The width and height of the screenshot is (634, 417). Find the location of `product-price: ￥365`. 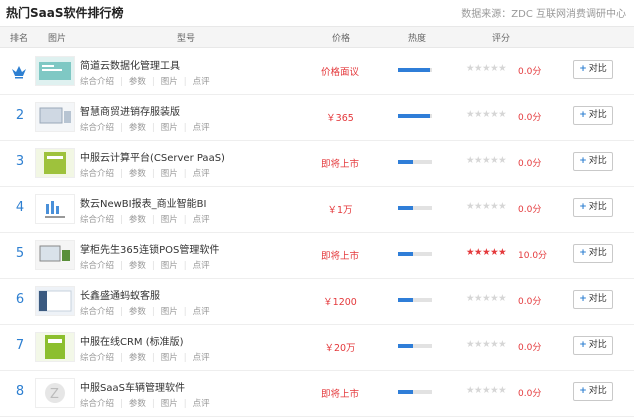

product-price: ￥365 is located at coordinates (340, 118).